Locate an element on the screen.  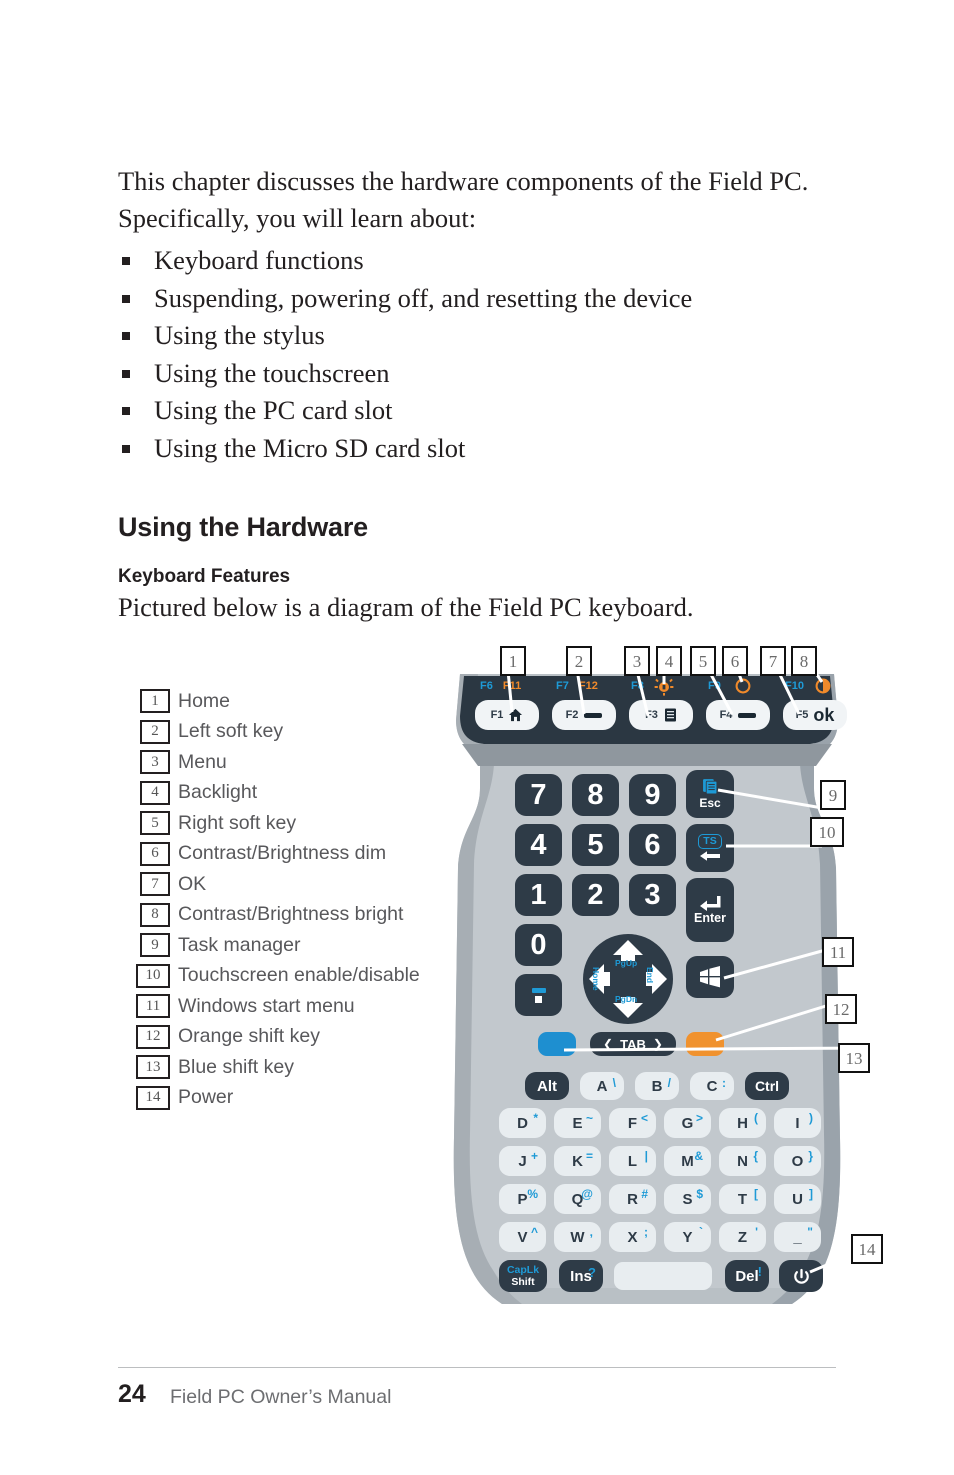
list-item: 5 Right soft key is located at coordinates (290, 823).